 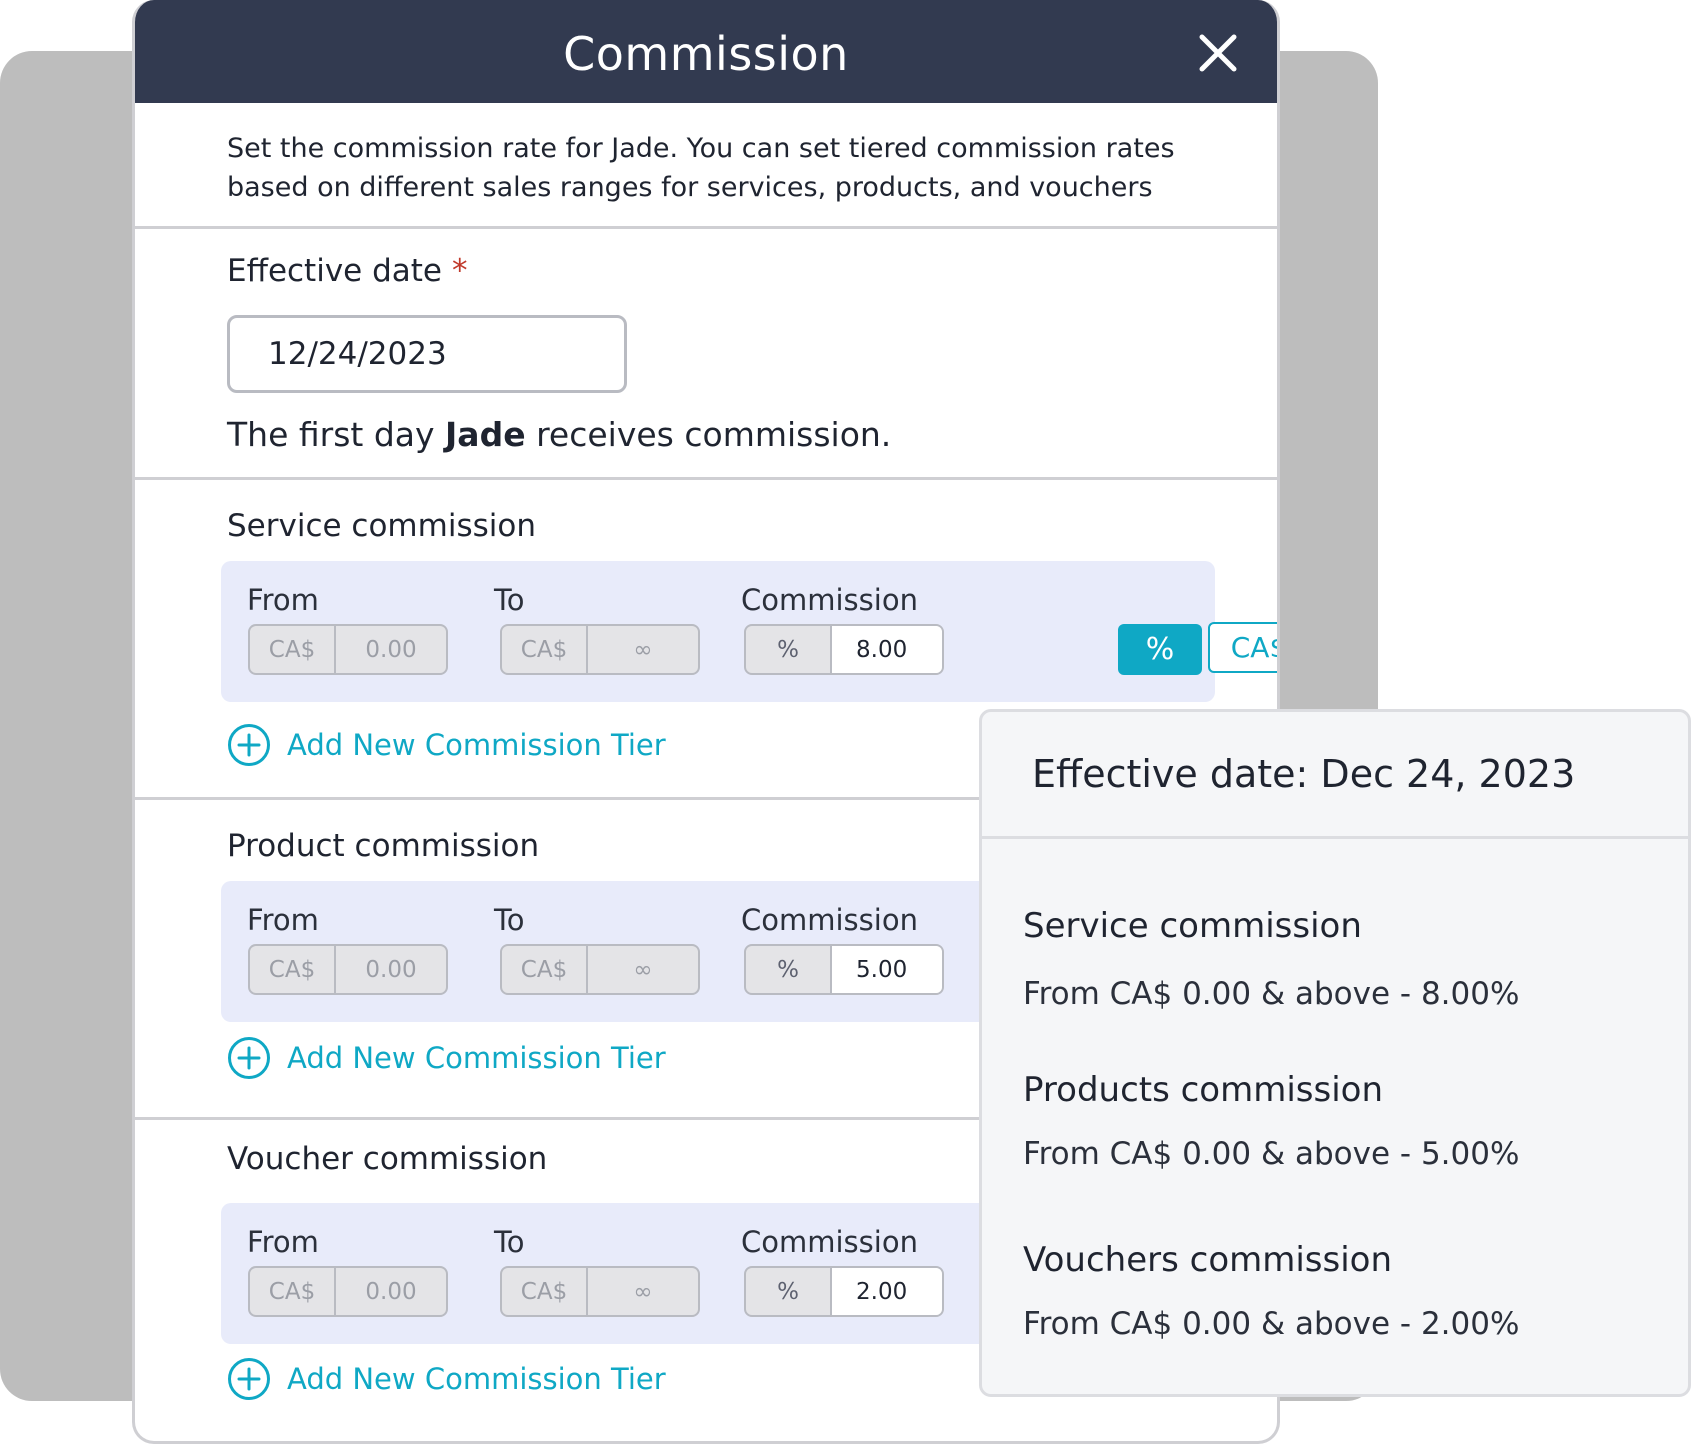 What do you see at coordinates (887, 649) in the screenshot?
I see `commission-value: 8.00` at bounding box center [887, 649].